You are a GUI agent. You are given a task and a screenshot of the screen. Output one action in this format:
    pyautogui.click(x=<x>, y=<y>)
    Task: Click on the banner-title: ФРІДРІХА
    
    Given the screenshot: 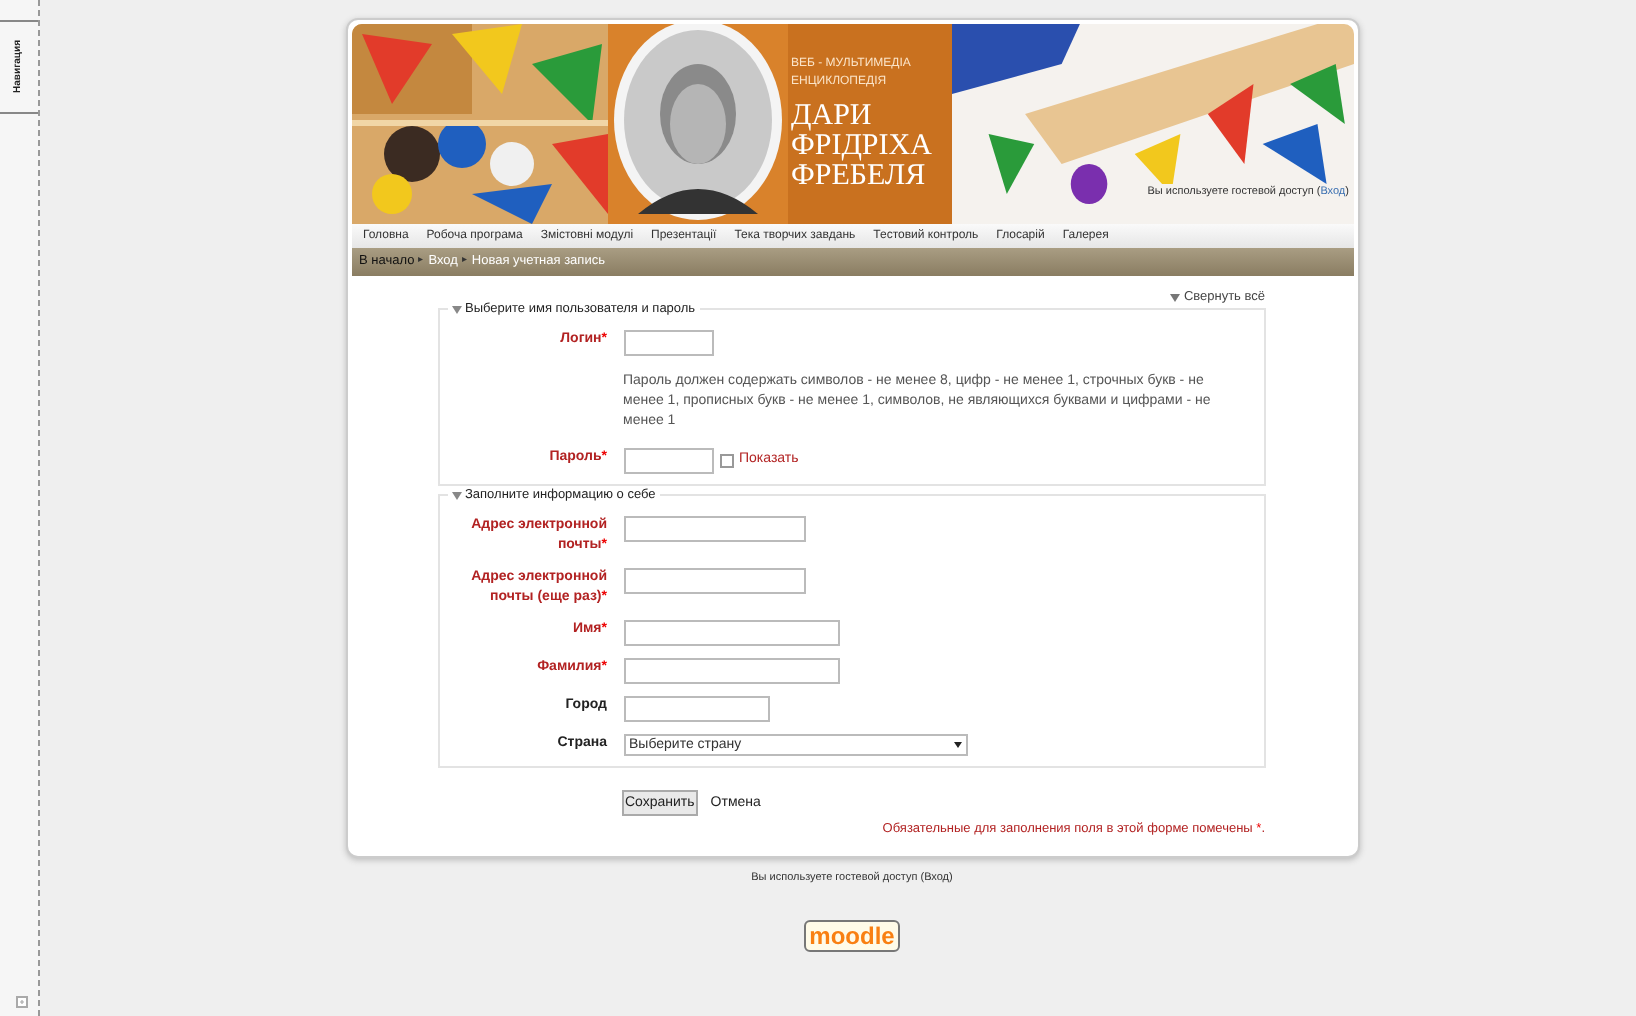 What is the action you would take?
    pyautogui.click(x=862, y=147)
    